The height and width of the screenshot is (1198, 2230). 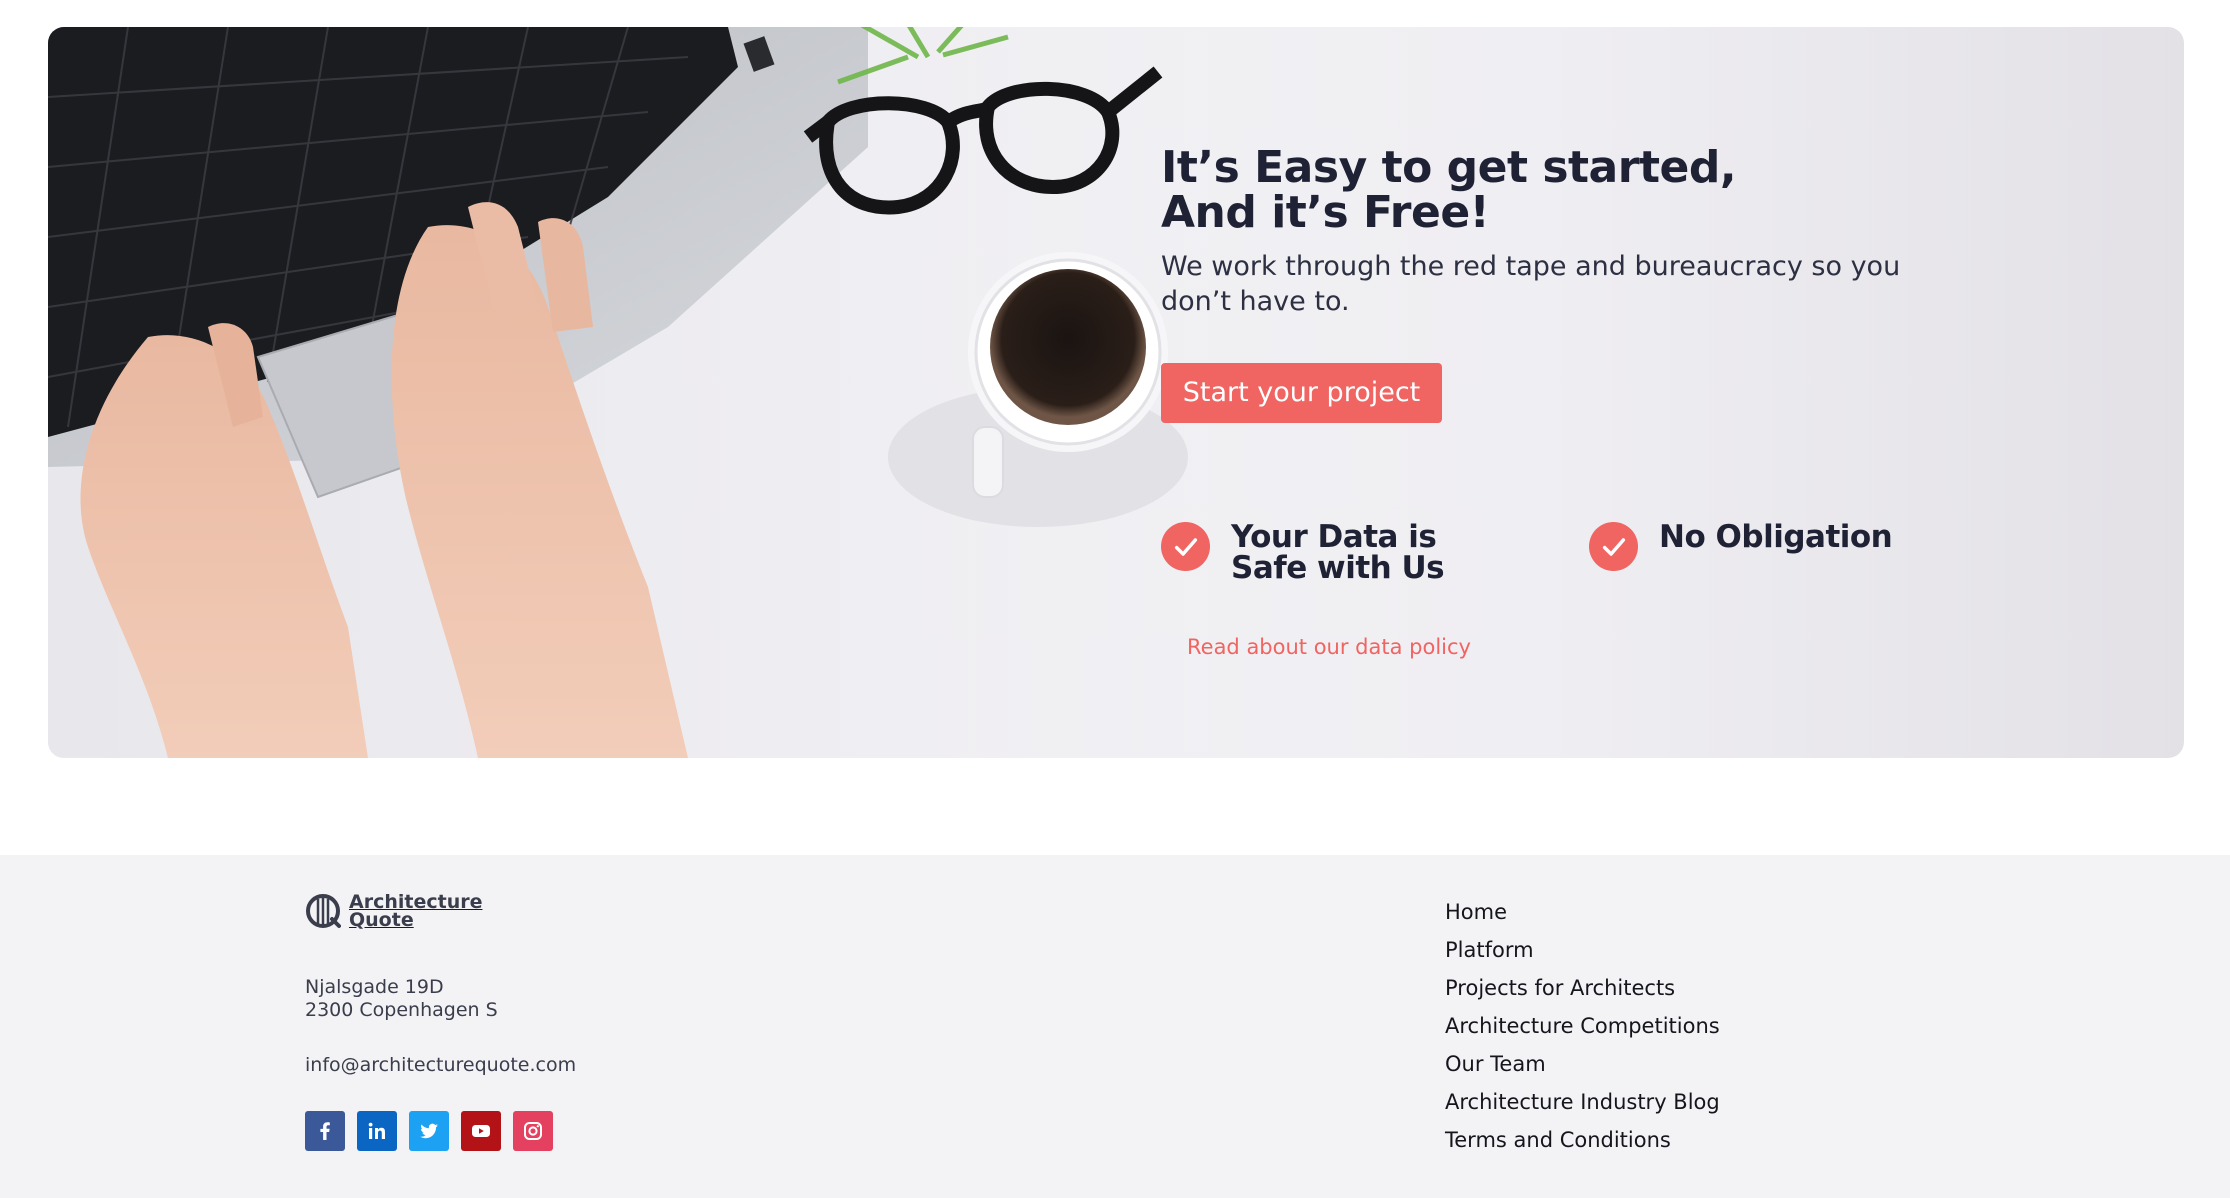 What do you see at coordinates (1582, 919) in the screenshot?
I see `footer-nav-item: Home` at bounding box center [1582, 919].